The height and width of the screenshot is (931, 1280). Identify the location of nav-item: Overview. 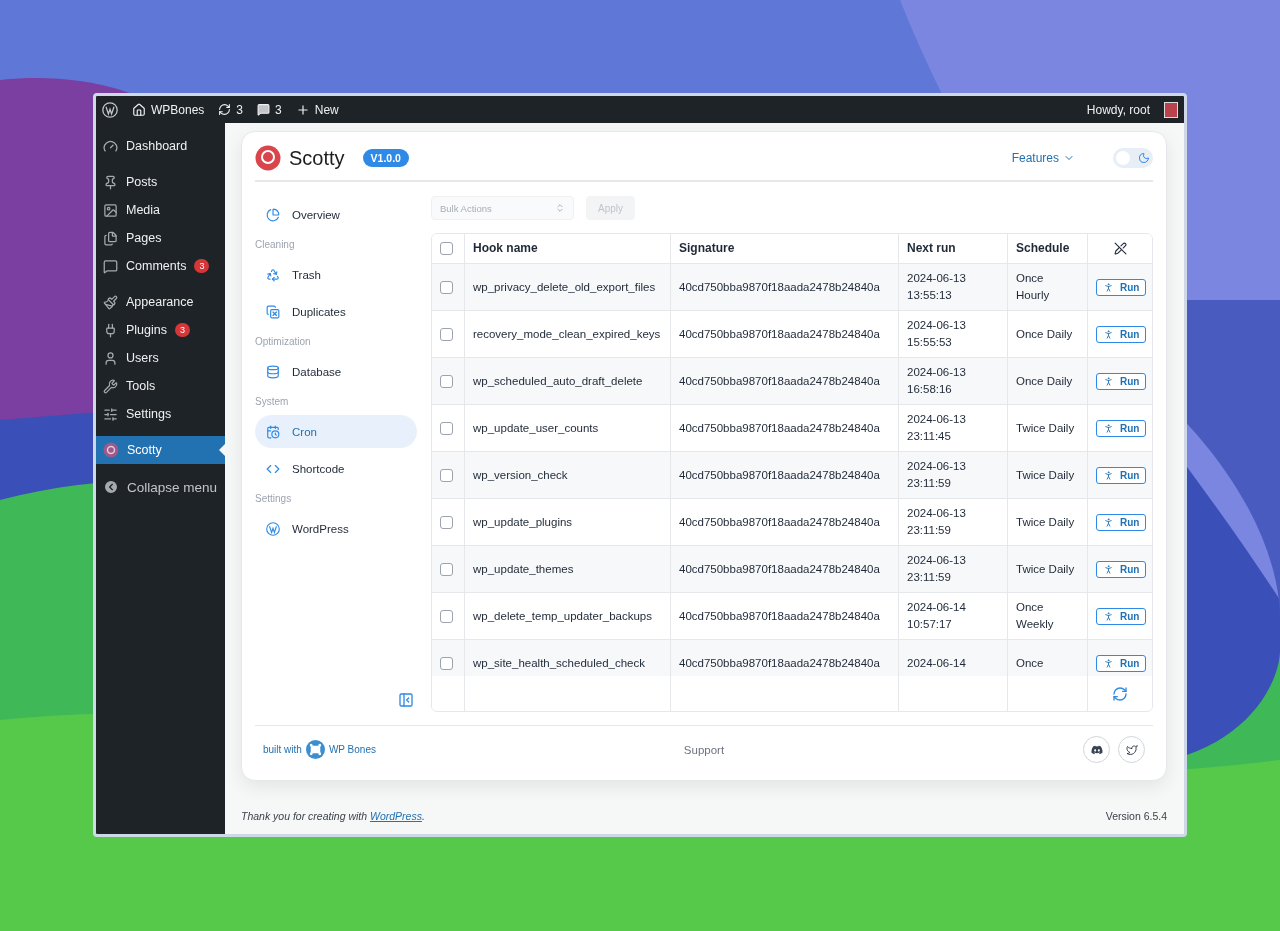
(336, 214).